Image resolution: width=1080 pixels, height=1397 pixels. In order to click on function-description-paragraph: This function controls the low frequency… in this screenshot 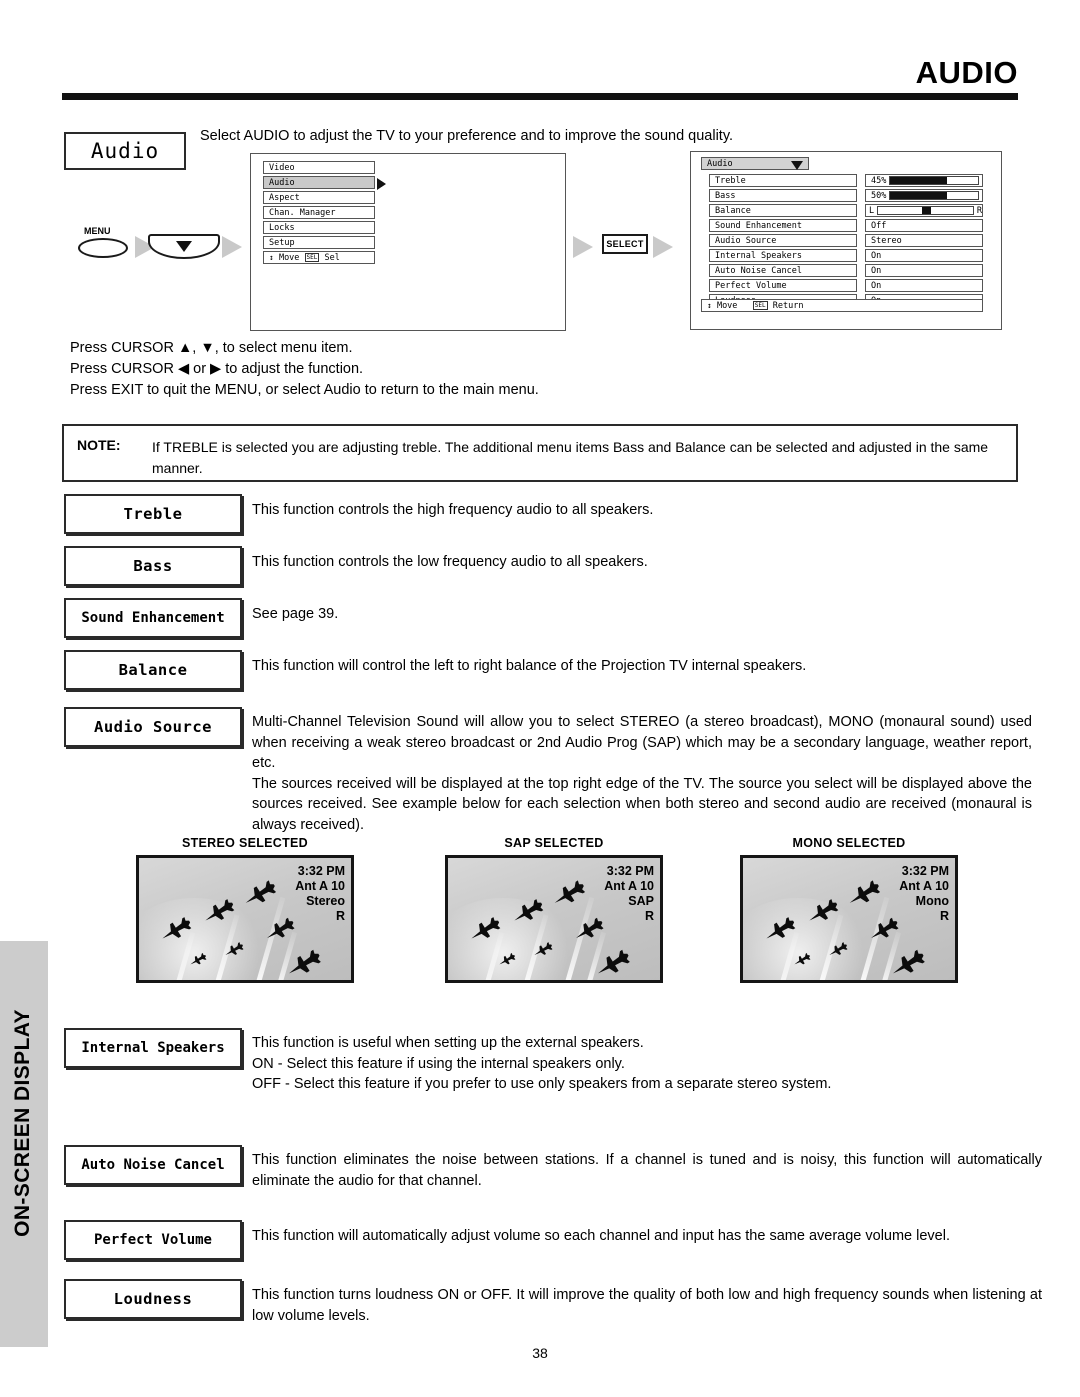, I will do `click(450, 562)`.